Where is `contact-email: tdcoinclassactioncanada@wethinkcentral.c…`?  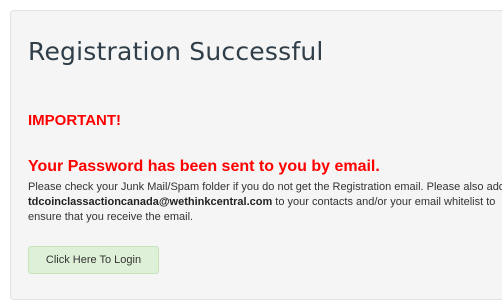 contact-email: tdcoinclassactioncanada@wethinkcentral.c… is located at coordinates (150, 202).